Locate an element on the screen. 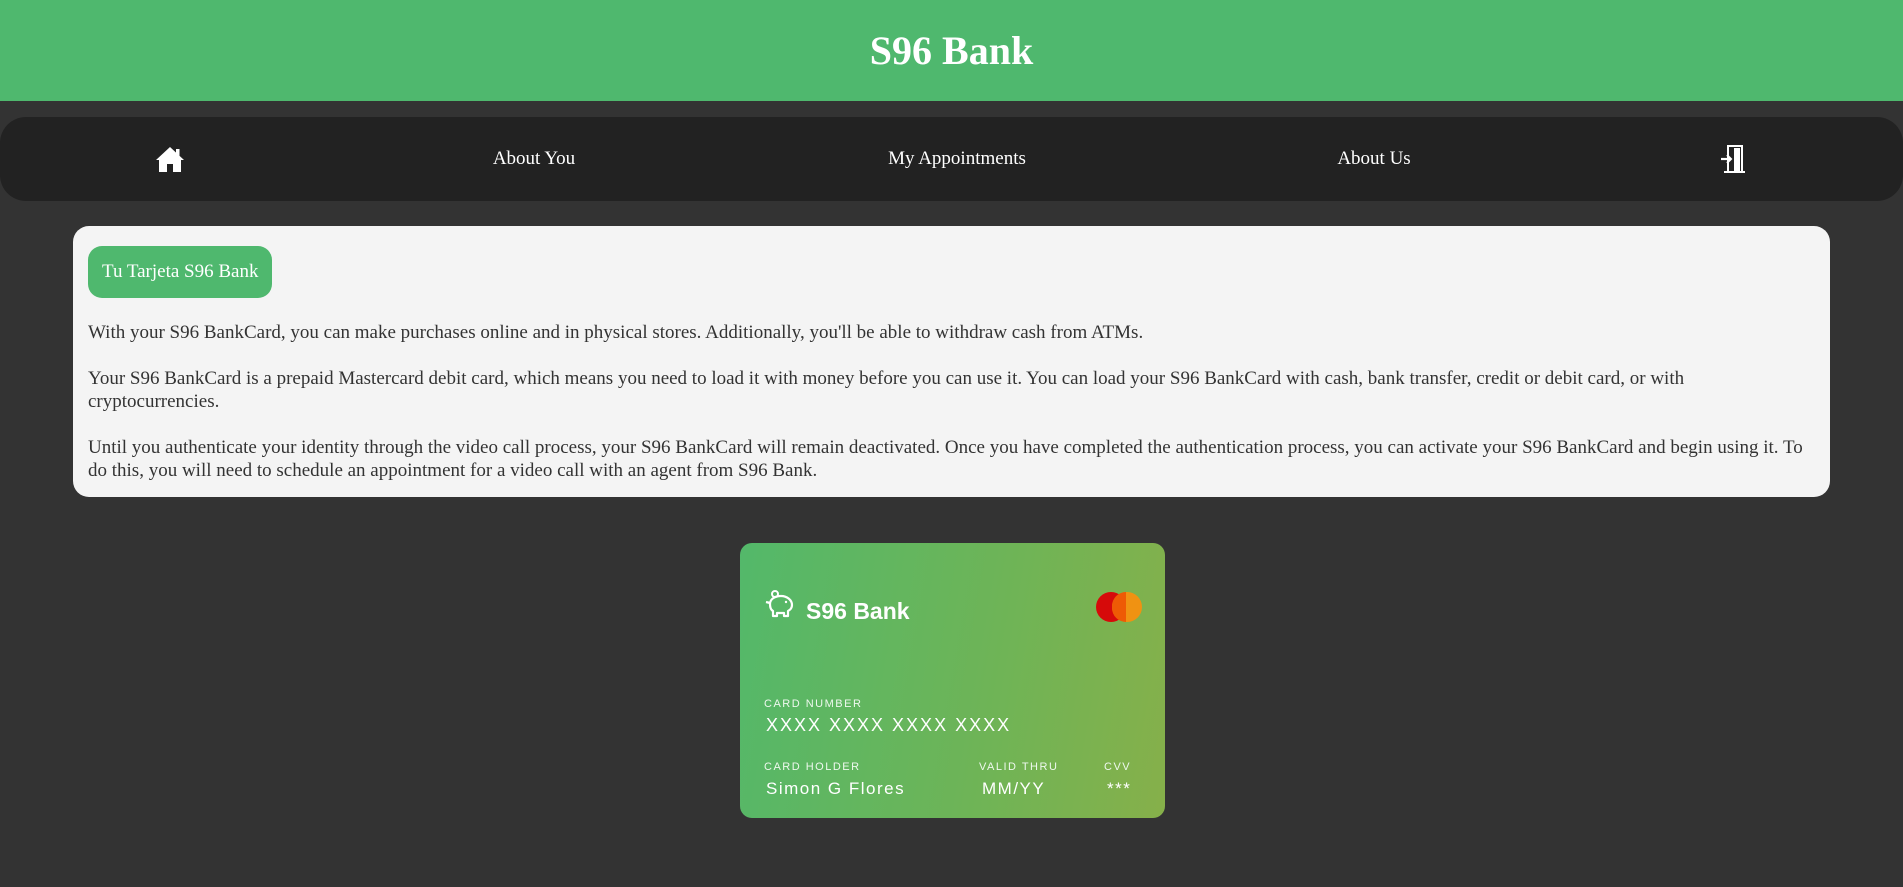 The width and height of the screenshot is (1903, 887). nav-about-us: About Us is located at coordinates (1373, 159).